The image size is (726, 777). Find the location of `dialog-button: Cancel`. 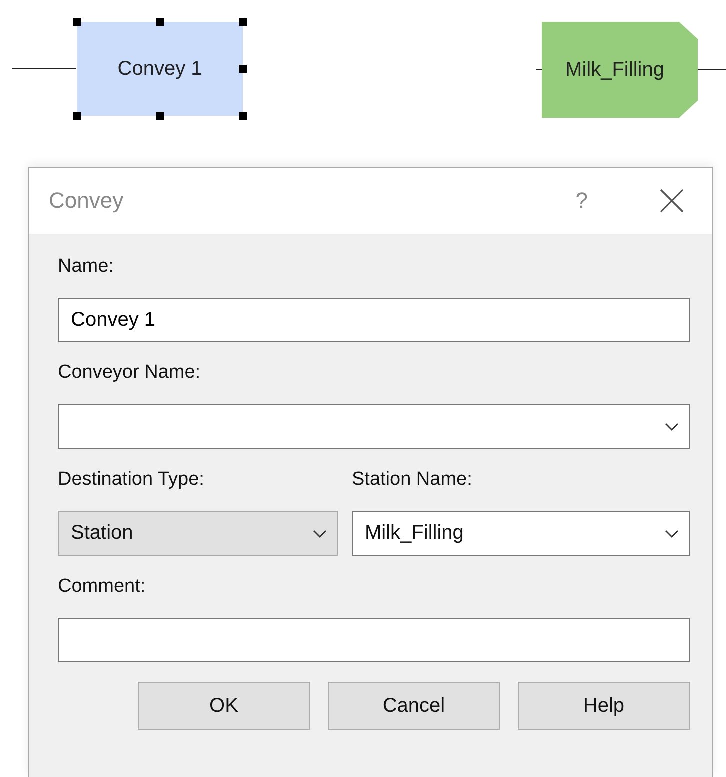

dialog-button: Cancel is located at coordinates (414, 706).